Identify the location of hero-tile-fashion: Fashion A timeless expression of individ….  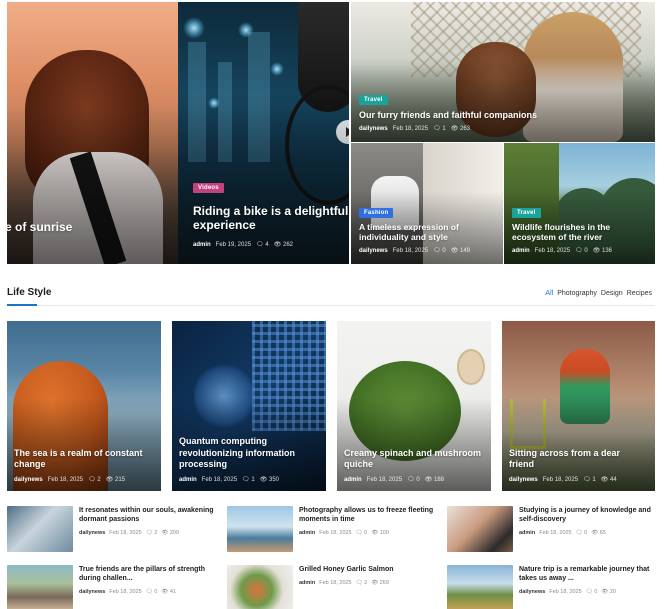
(427, 203).